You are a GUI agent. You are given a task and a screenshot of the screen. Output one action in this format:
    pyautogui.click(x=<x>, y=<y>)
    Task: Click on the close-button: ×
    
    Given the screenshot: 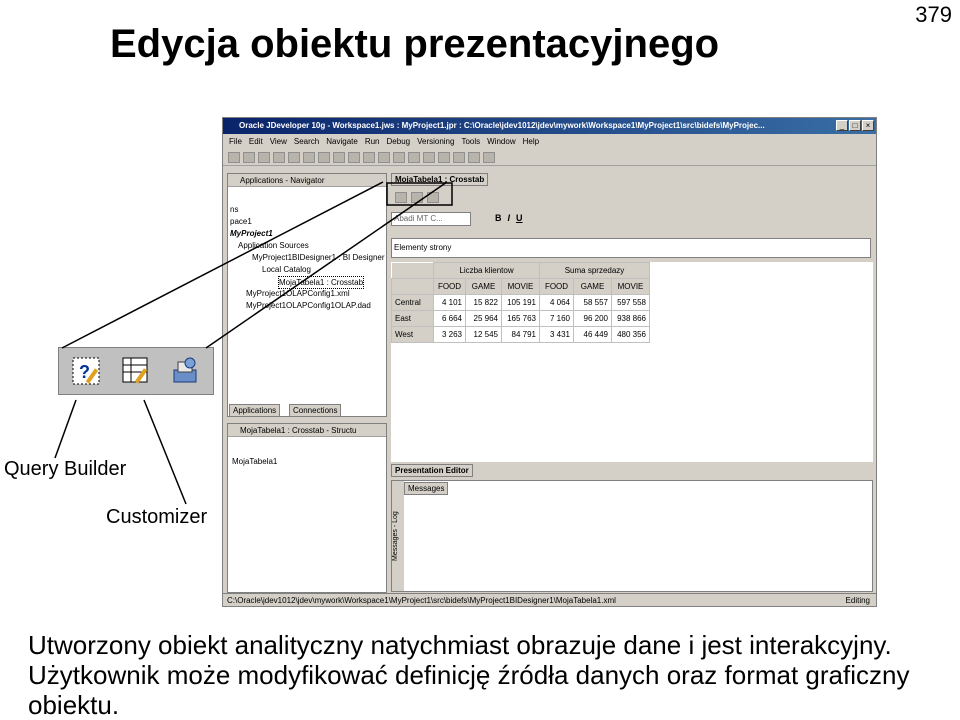 What is the action you would take?
    pyautogui.click(x=868, y=125)
    